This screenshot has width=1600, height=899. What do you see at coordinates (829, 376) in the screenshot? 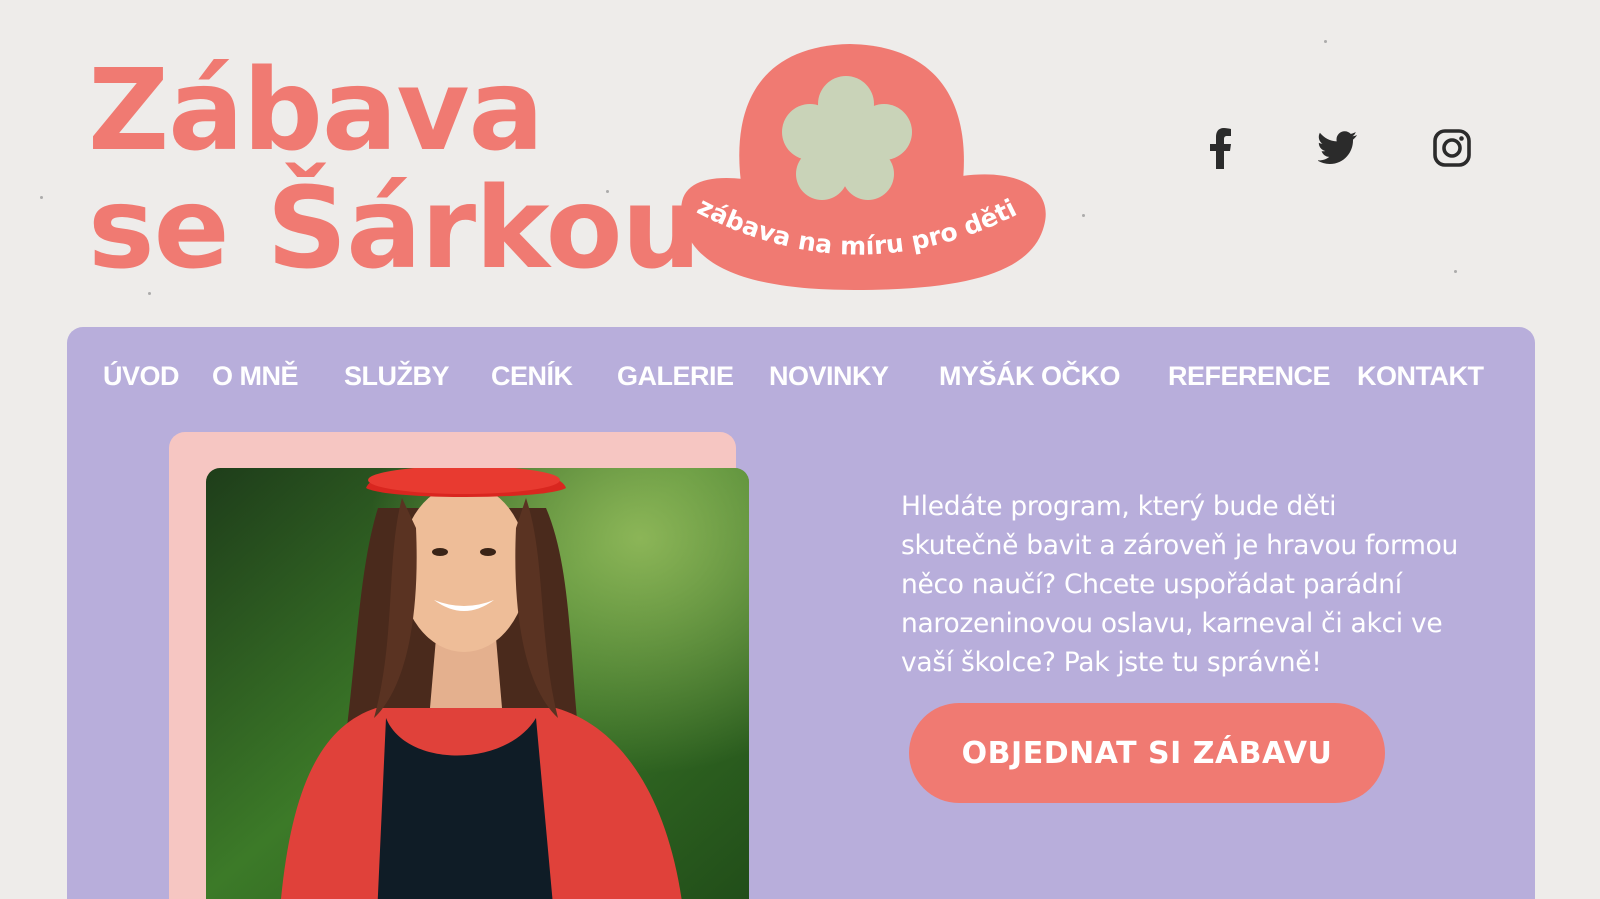
I see `nav-item-novinky: NOVINKY` at bounding box center [829, 376].